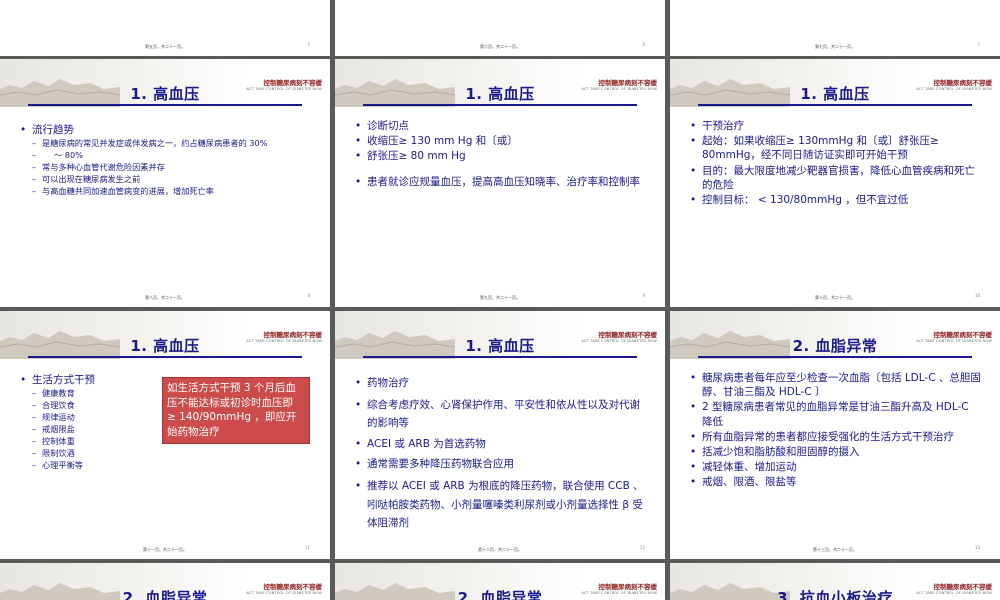  What do you see at coordinates (308, 44) in the screenshot?
I see `slide-page-number: 5` at bounding box center [308, 44].